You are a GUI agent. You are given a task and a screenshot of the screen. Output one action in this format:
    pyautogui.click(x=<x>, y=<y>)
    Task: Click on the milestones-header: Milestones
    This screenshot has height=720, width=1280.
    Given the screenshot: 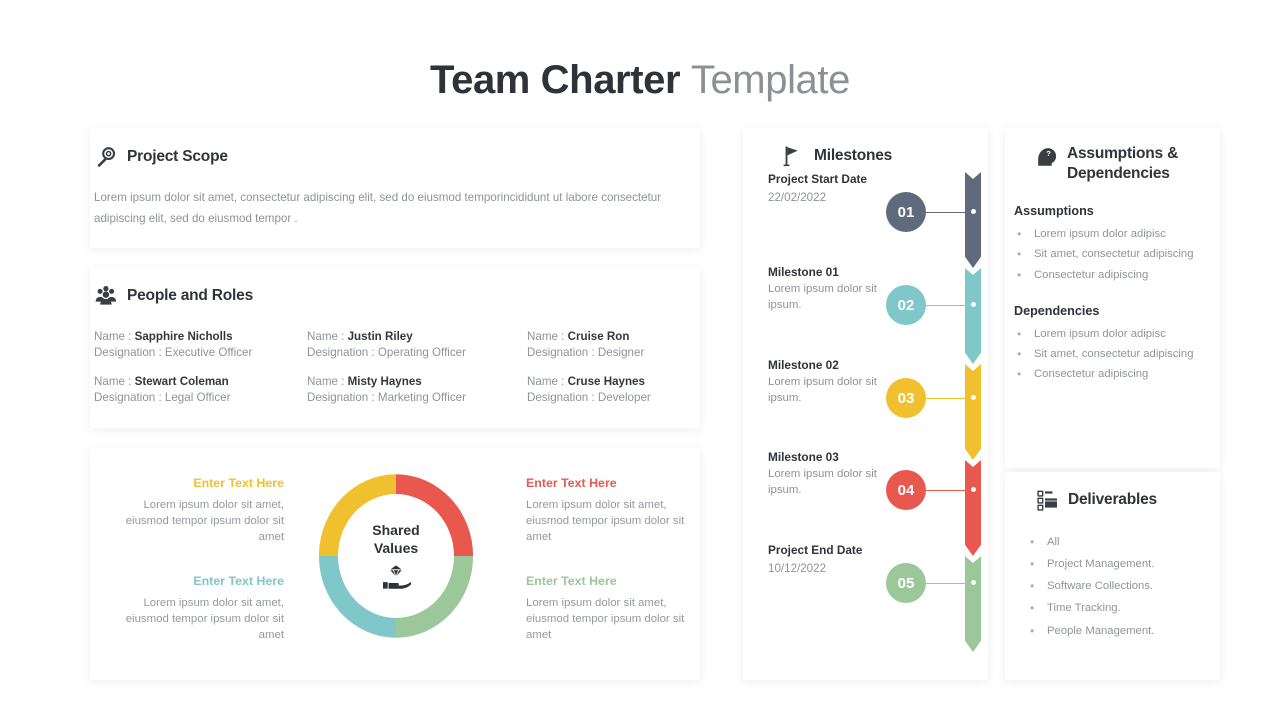 What is the action you would take?
    pyautogui.click(x=884, y=156)
    